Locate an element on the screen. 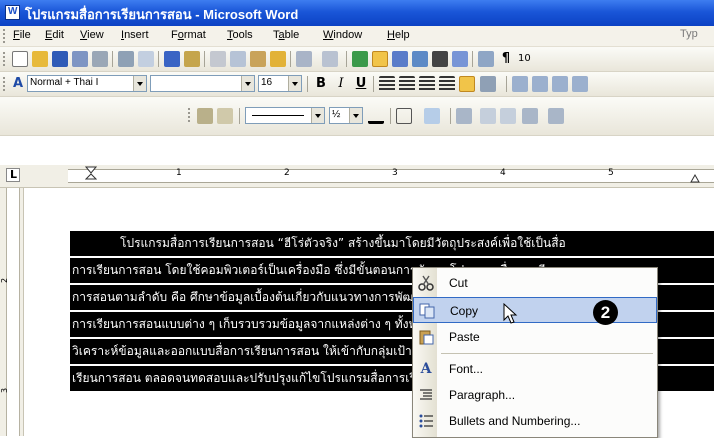 This screenshot has height=438, width=714. line-style-combobox is located at coordinates (285, 115).